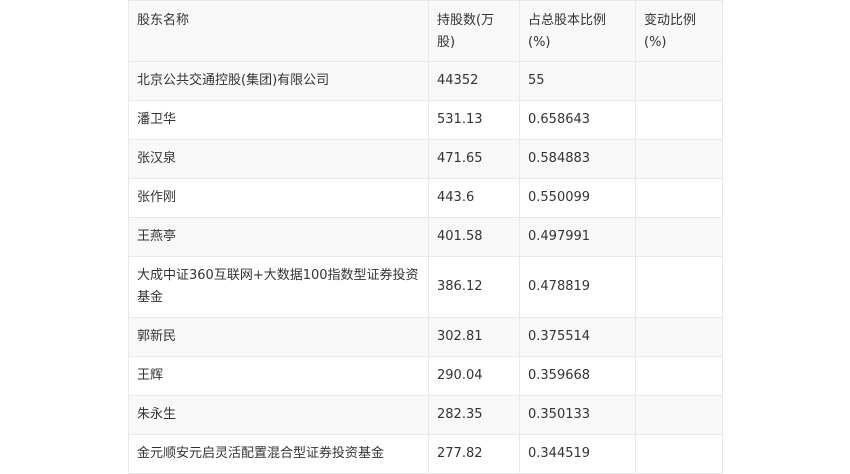 The width and height of the screenshot is (850, 474). I want to click on cell-share-ratio: 0.478819, so click(577, 287).